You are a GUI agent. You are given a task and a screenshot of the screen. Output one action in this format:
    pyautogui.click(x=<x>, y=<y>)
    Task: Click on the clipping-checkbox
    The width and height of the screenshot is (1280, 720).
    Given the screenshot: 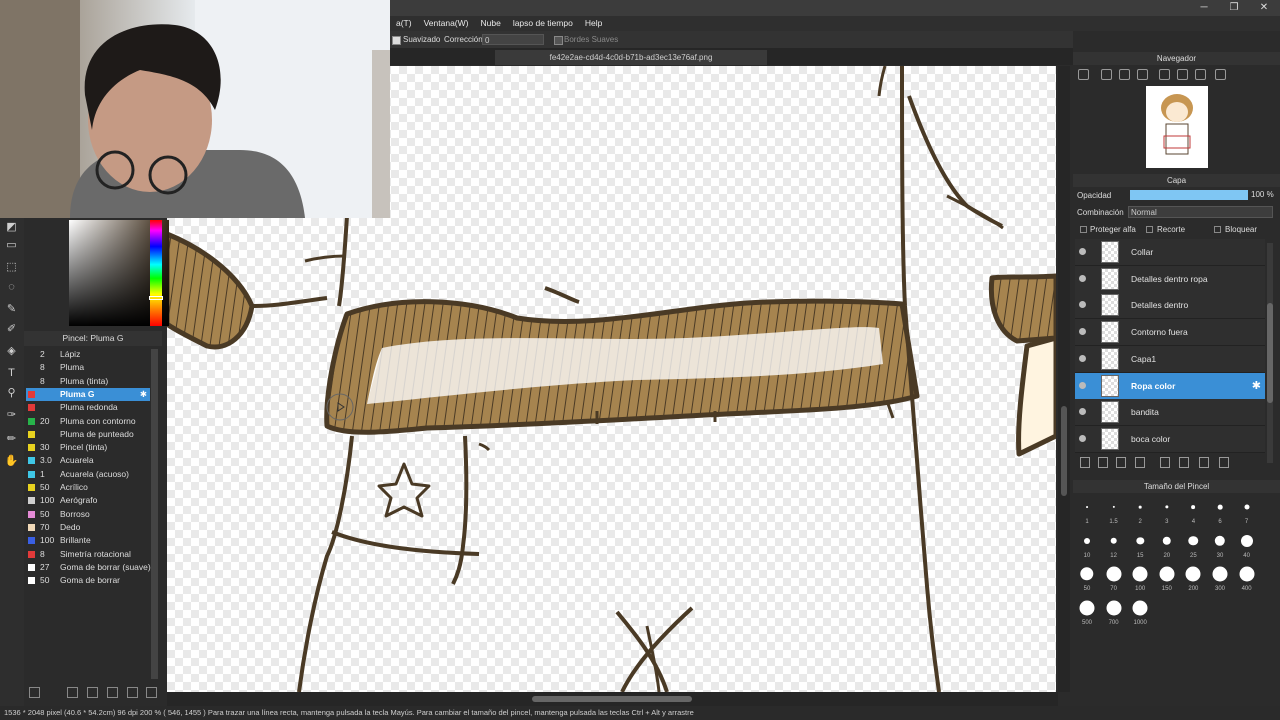 What is the action you would take?
    pyautogui.click(x=1149, y=229)
    